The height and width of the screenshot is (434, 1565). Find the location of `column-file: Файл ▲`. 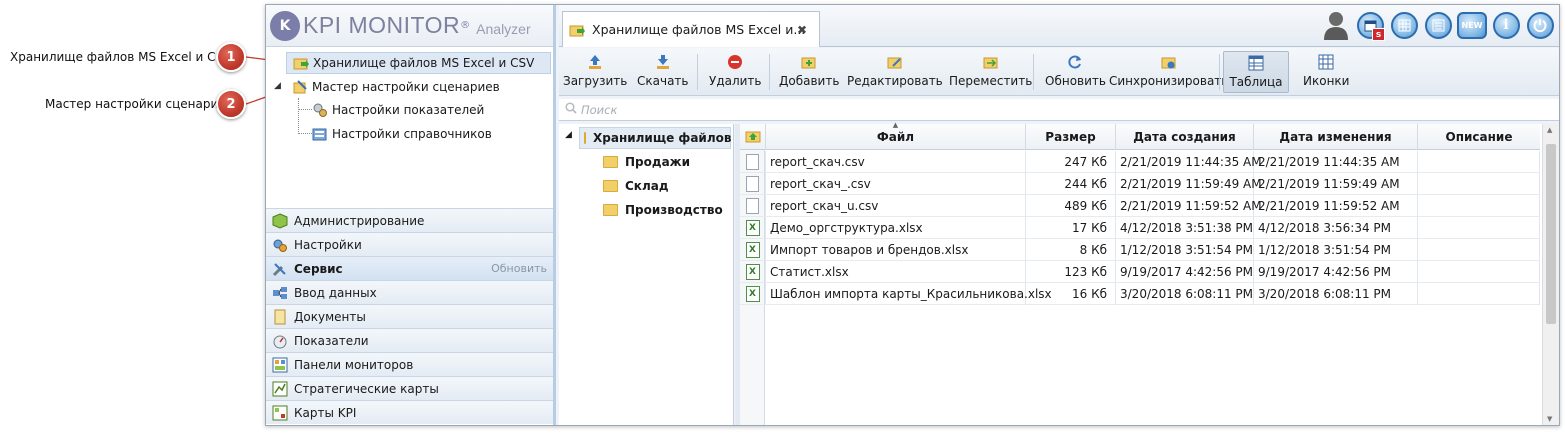

column-file: Файл ▲ is located at coordinates (896, 135).